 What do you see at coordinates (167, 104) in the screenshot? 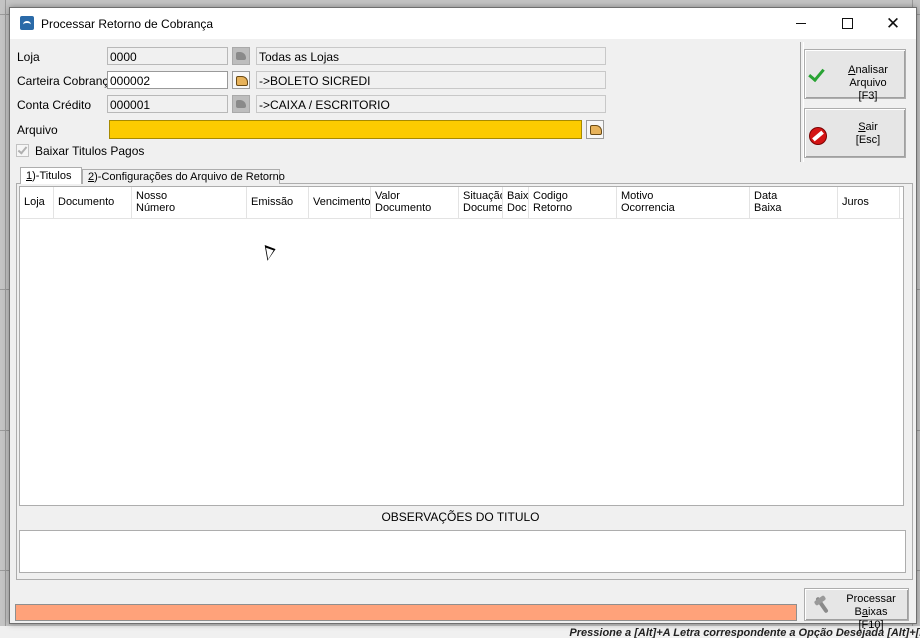
I see `conta-code-field: 000001` at bounding box center [167, 104].